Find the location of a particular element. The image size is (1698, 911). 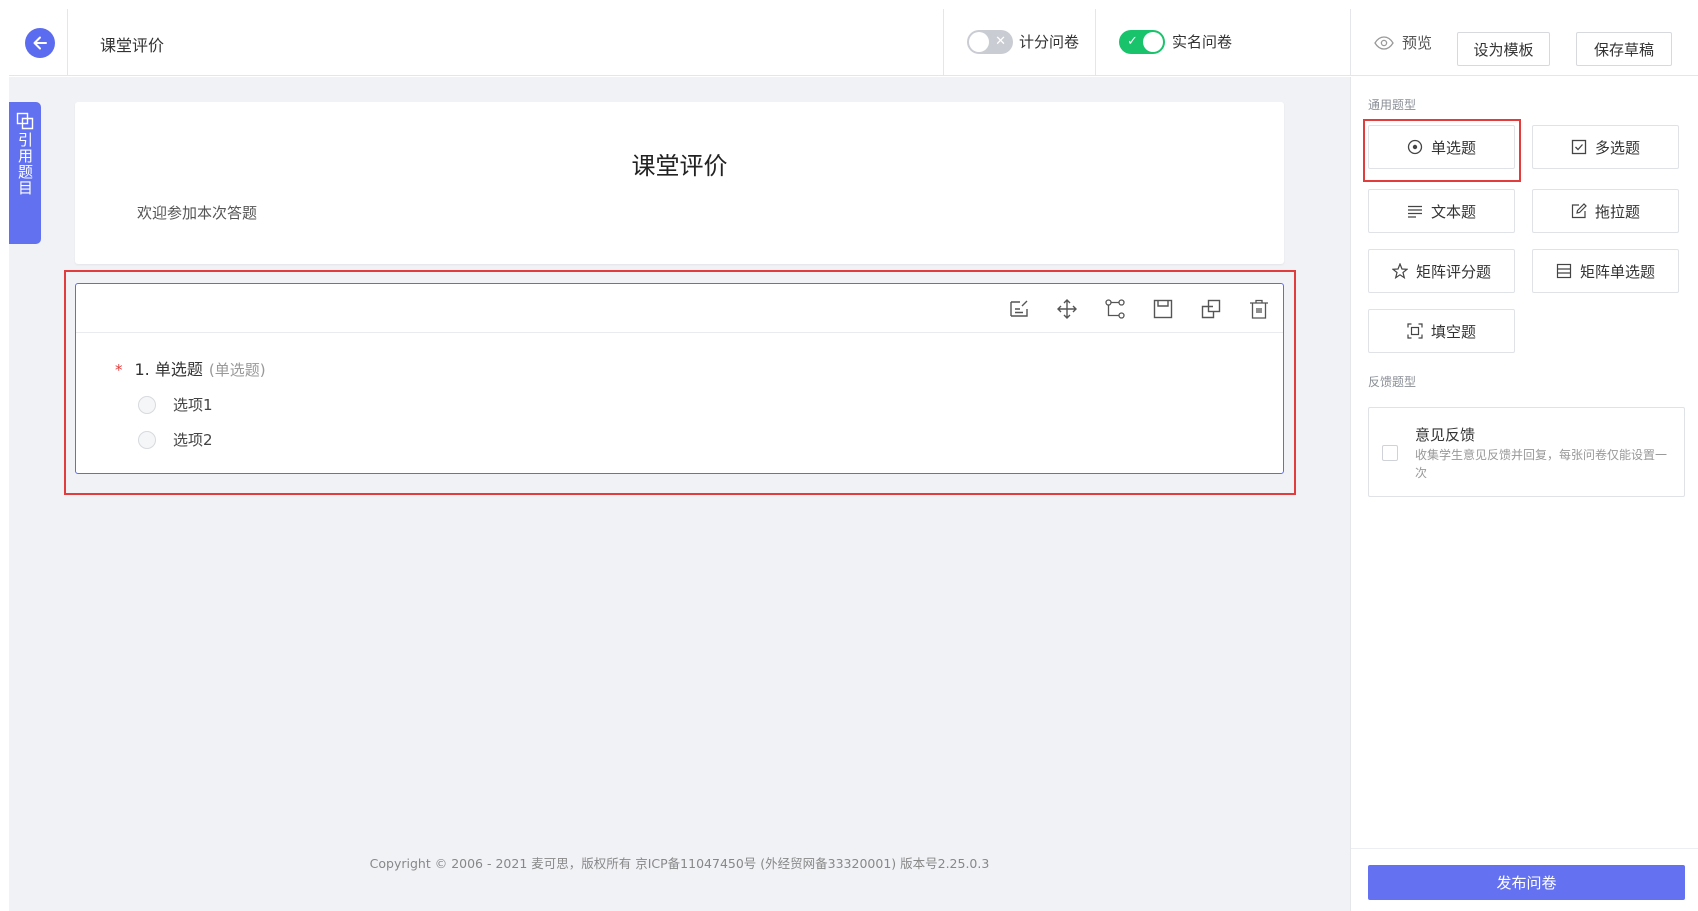

publish-button: 发布问卷 is located at coordinates (1526, 882).